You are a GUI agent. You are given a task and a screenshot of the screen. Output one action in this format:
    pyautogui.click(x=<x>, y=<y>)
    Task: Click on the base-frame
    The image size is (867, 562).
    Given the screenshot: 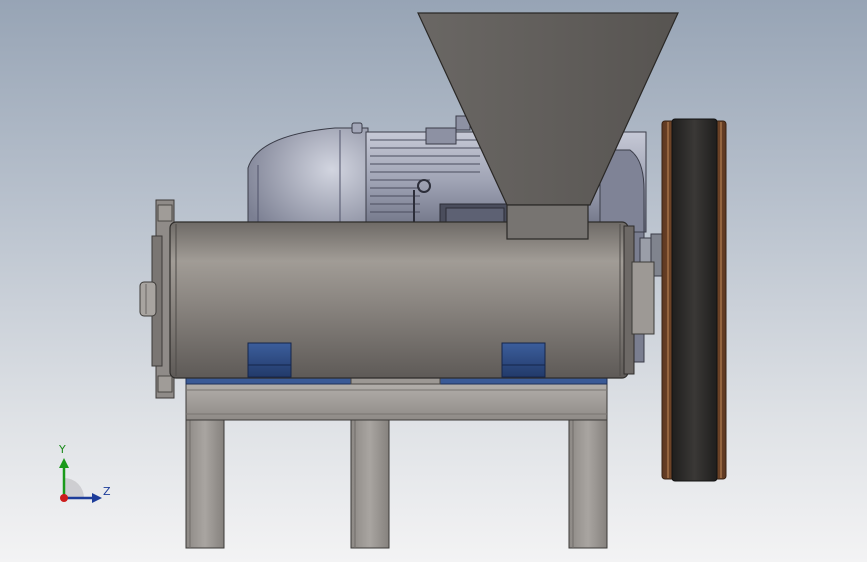 What is the action you would take?
    pyautogui.click(x=396, y=466)
    